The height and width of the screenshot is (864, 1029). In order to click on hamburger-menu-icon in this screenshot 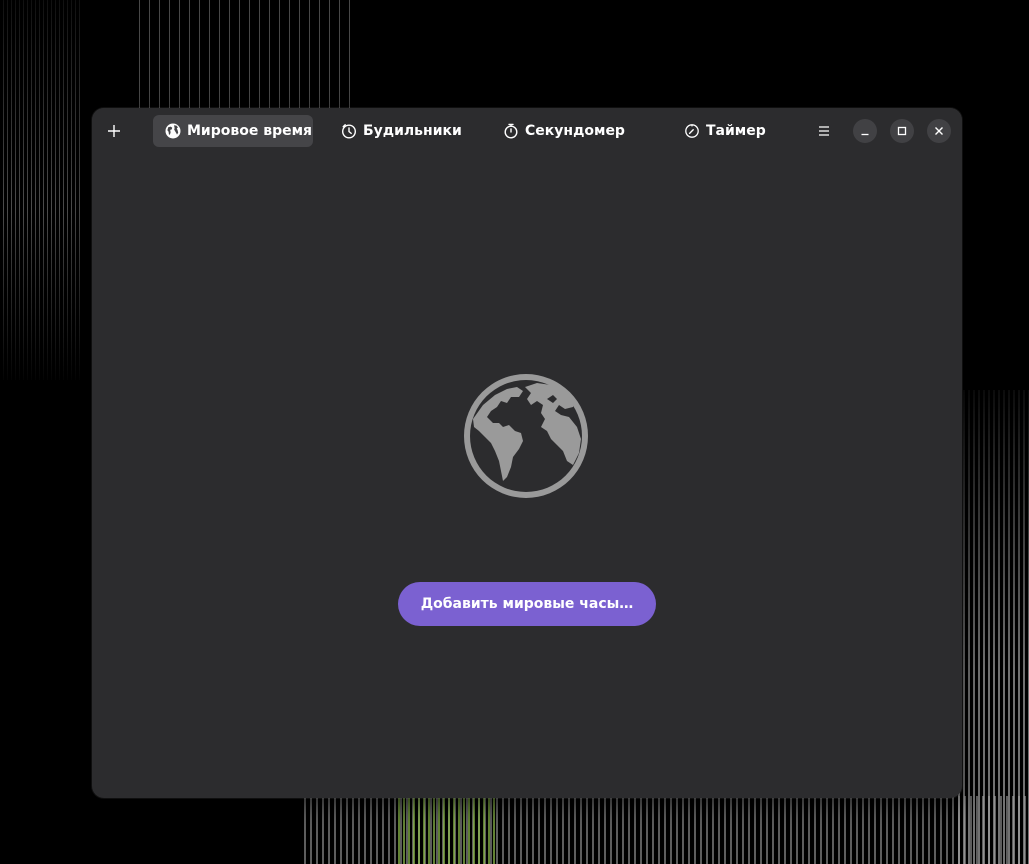, I will do `click(824, 131)`.